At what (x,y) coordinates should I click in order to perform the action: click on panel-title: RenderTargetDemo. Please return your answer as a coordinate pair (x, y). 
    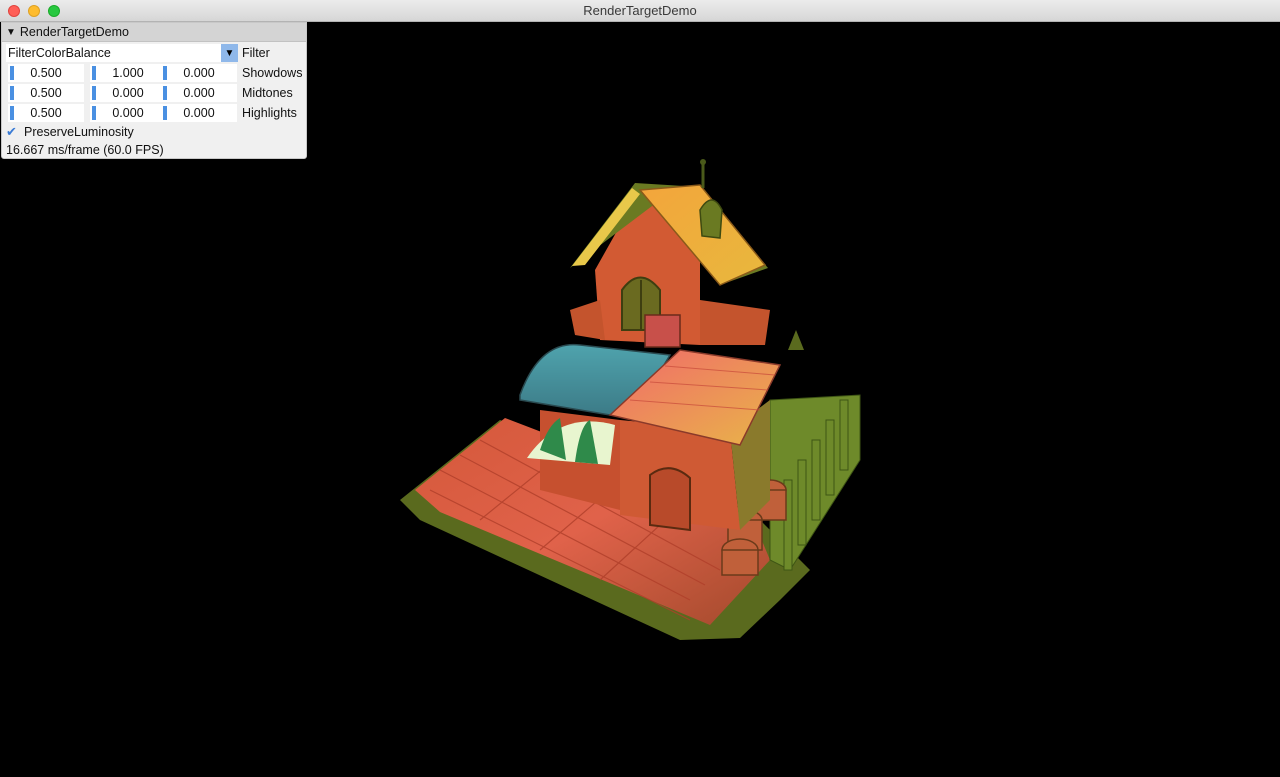
    Looking at the image, I should click on (74, 32).